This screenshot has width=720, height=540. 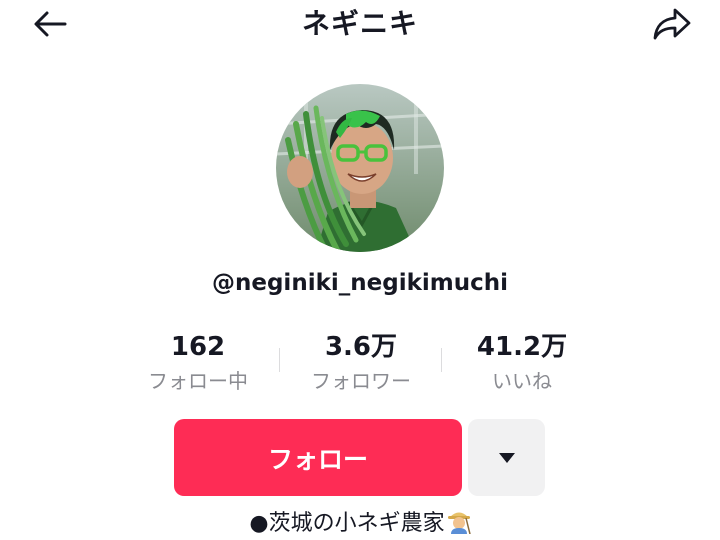 What do you see at coordinates (459, 524) in the screenshot?
I see `farmer-emoji-icon` at bounding box center [459, 524].